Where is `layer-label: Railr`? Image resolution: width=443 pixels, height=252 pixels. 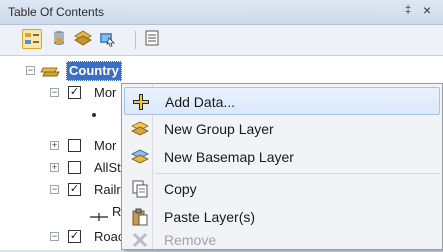
layer-label: Railr is located at coordinates (107, 190).